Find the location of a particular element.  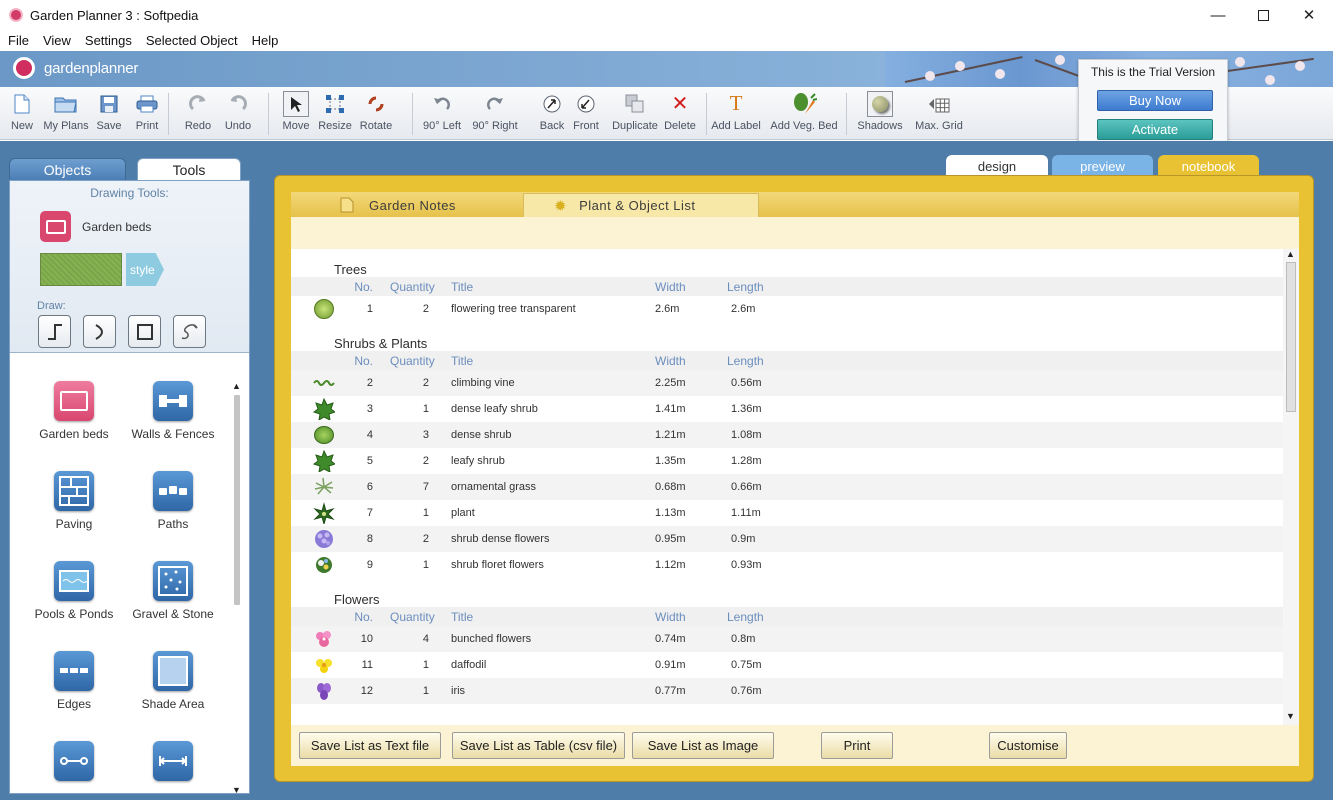

new-button: New is located at coordinates (22, 113).